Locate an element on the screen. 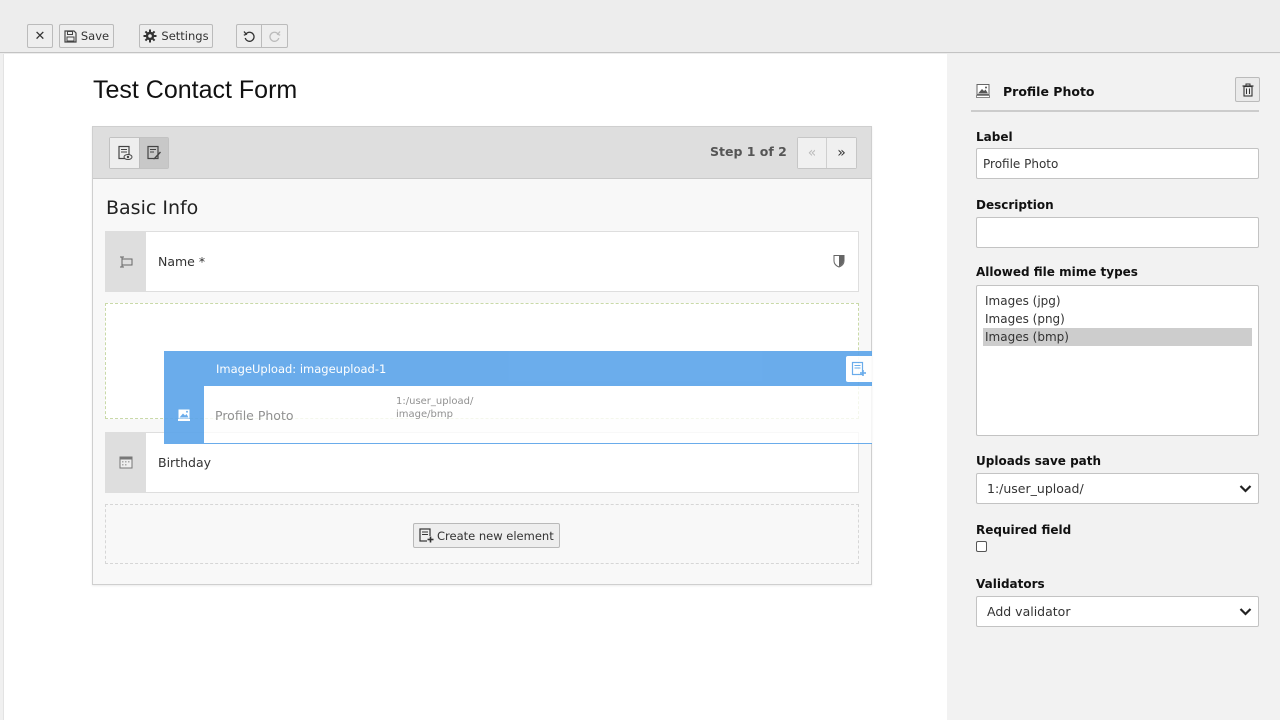  trash-icon is located at coordinates (1247, 90).